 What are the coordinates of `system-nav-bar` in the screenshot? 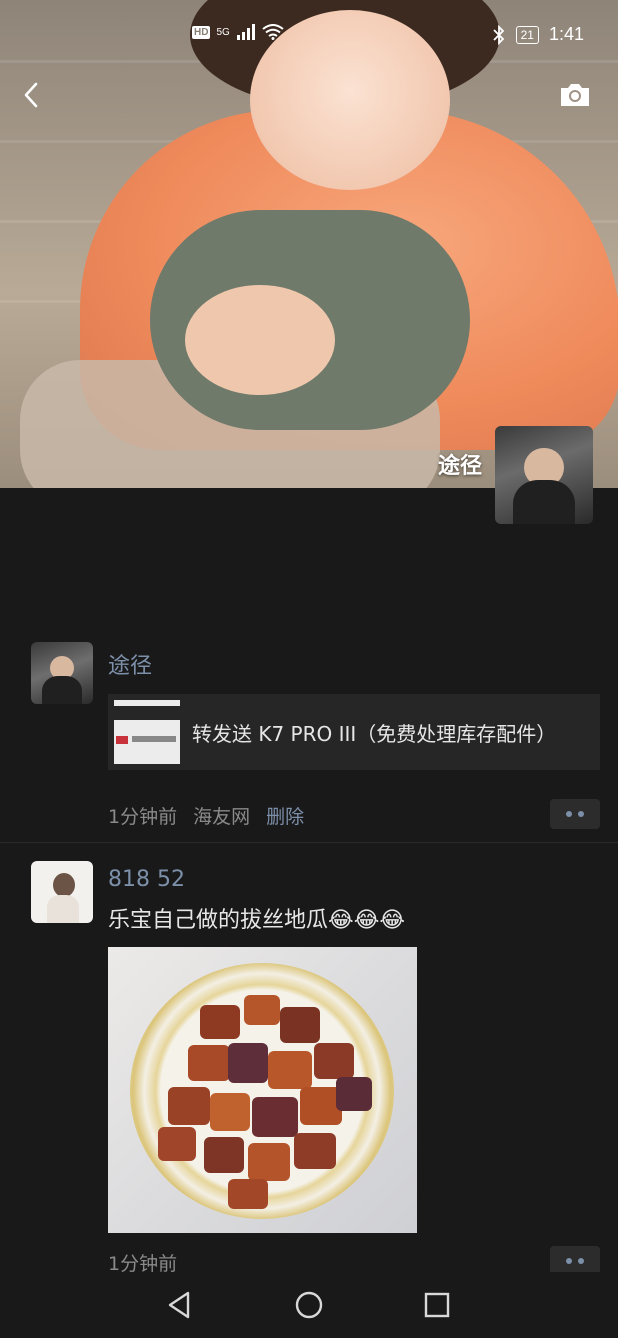 It's located at (309, 1305).